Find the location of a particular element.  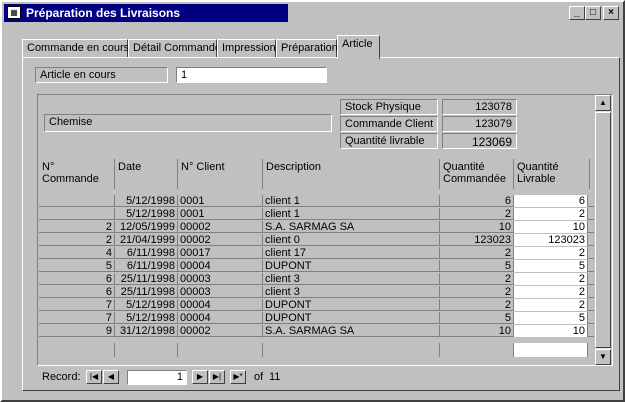

title-bar: ▦ Préparation des Livraisons _ □ × is located at coordinates (312, 13).